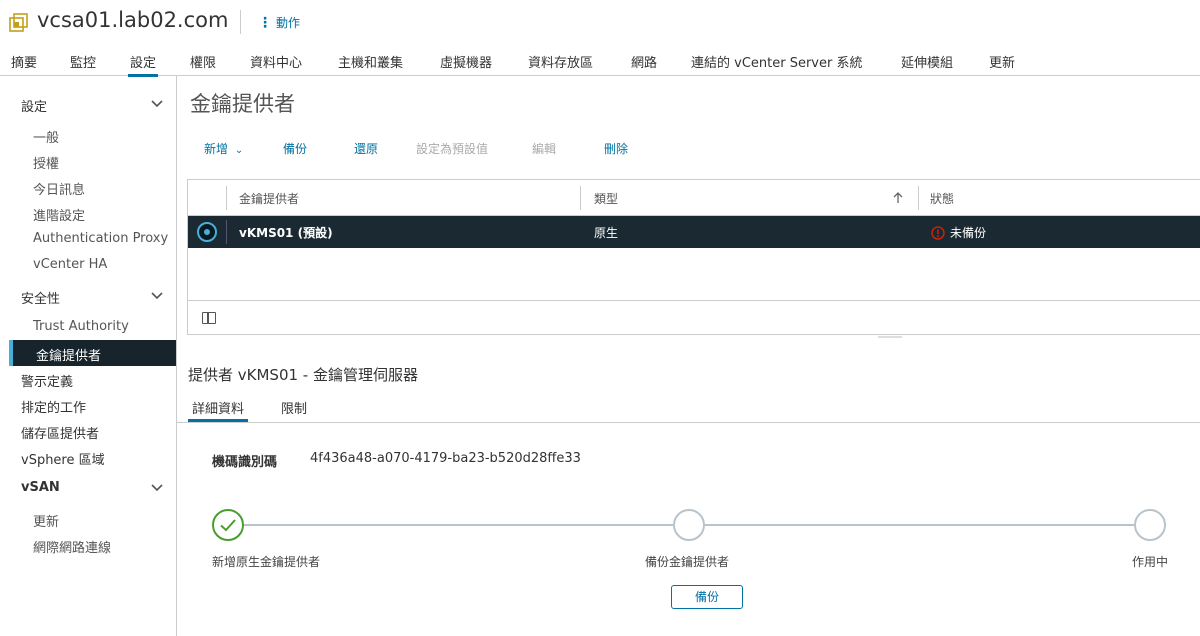 The height and width of the screenshot is (636, 1200). Describe the element at coordinates (100, 238) in the screenshot. I see `sidebar-item-auth-proxy: Authentication Proxy` at that location.